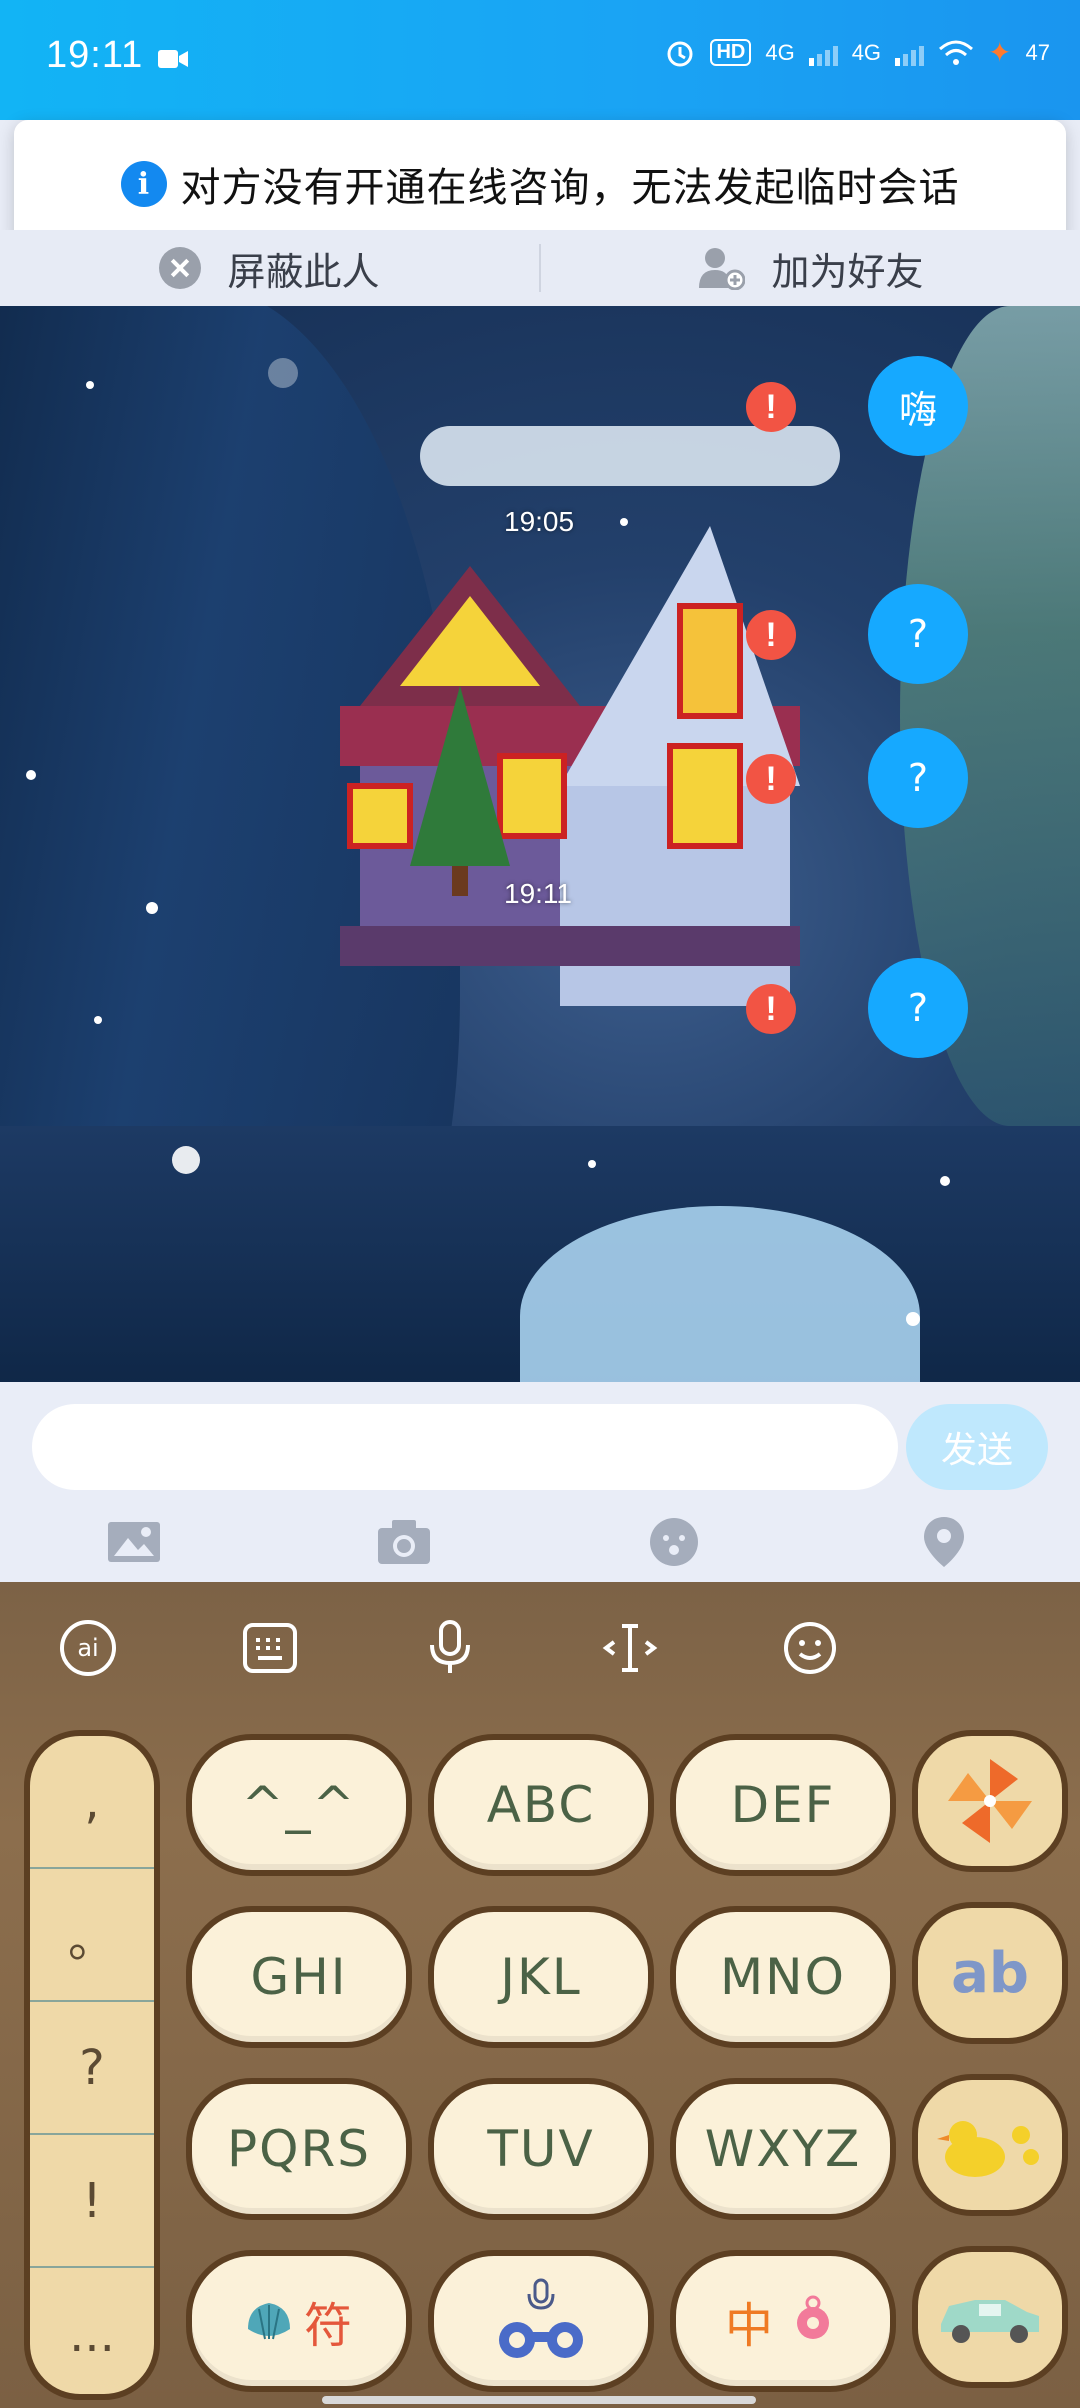 The width and height of the screenshot is (1080, 2408). I want to click on cursor-move-button, so click(630, 1648).